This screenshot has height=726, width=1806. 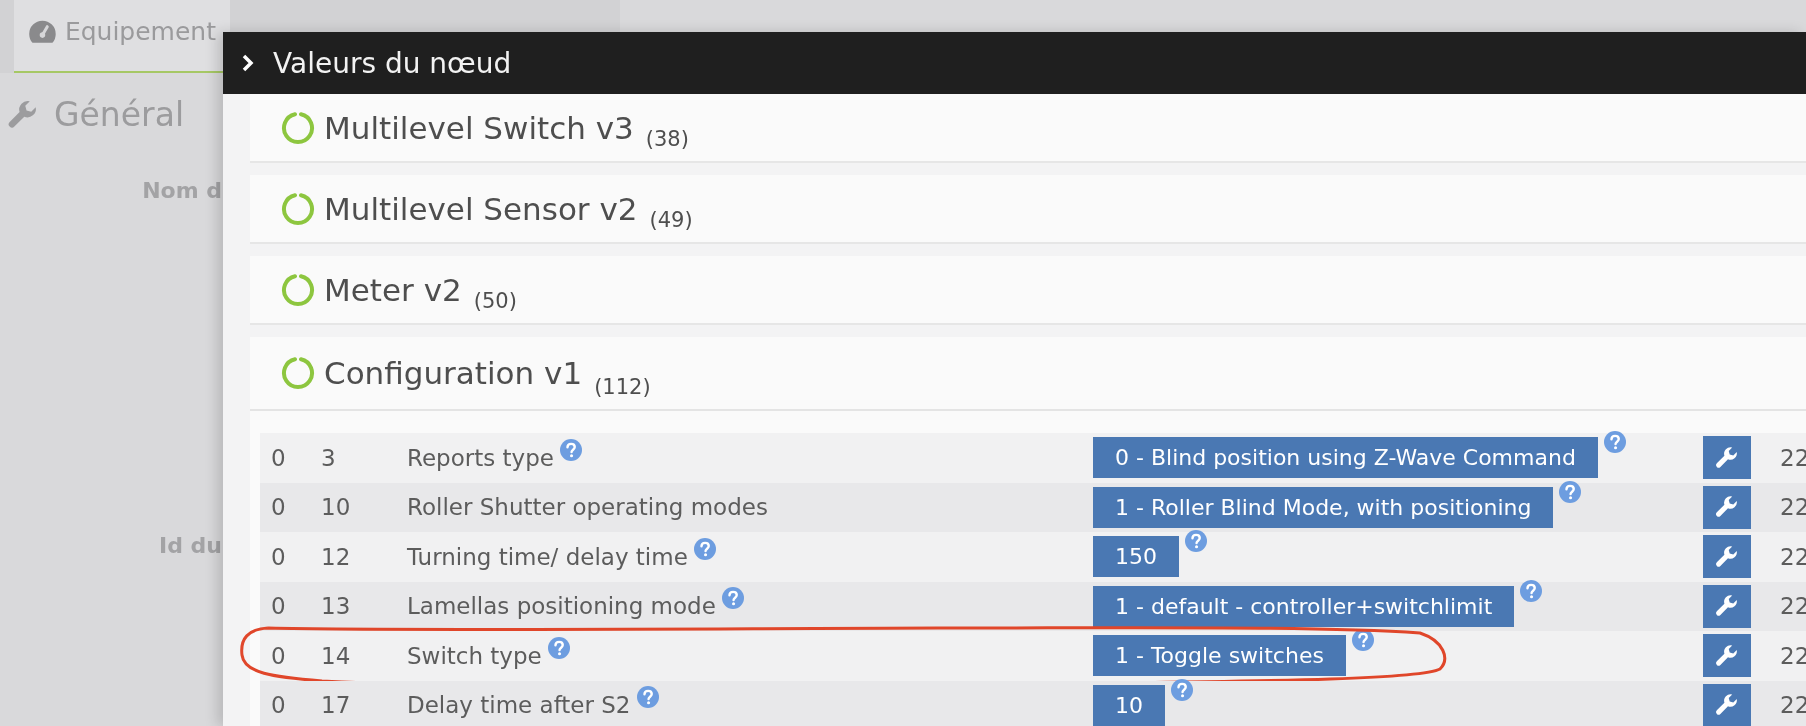 What do you see at coordinates (547, 556) in the screenshot?
I see `parameter-name: Turning time/ delay time` at bounding box center [547, 556].